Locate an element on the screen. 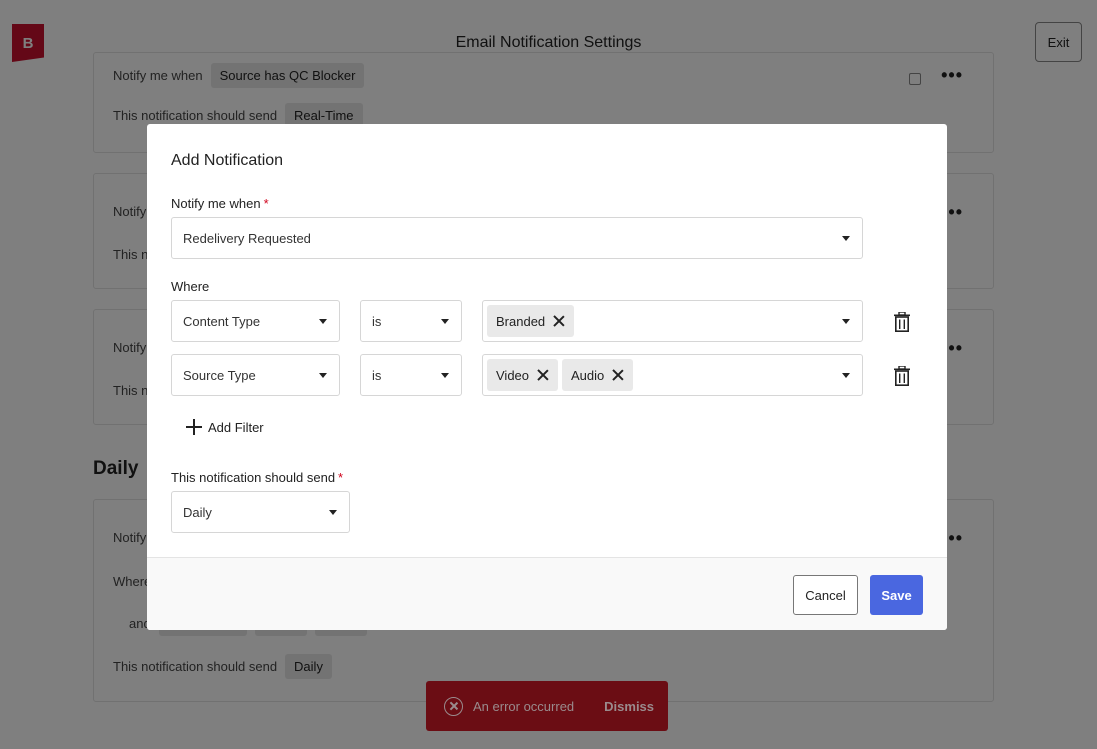  filter-field-select: Content Type is located at coordinates (255, 321).